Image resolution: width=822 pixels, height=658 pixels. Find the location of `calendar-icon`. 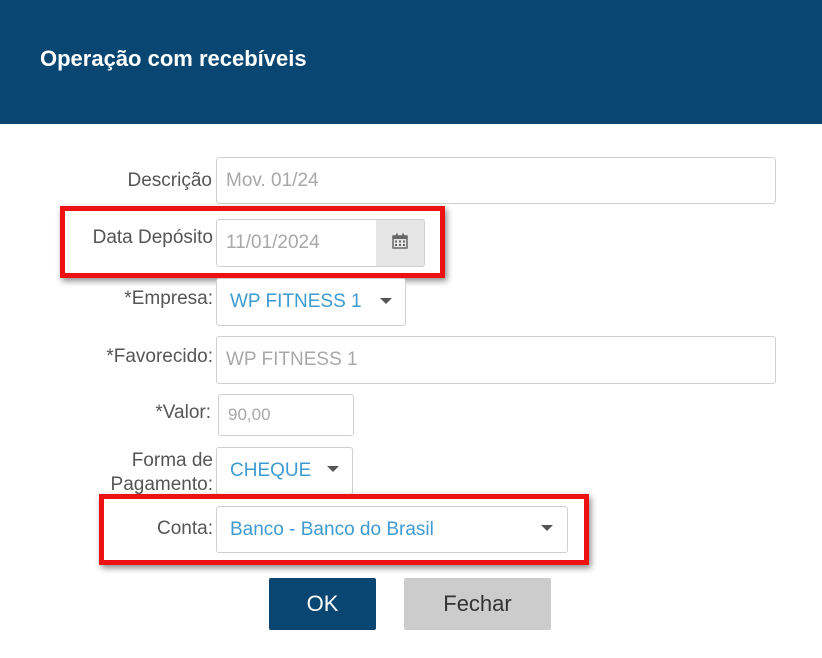

calendar-icon is located at coordinates (400, 243).